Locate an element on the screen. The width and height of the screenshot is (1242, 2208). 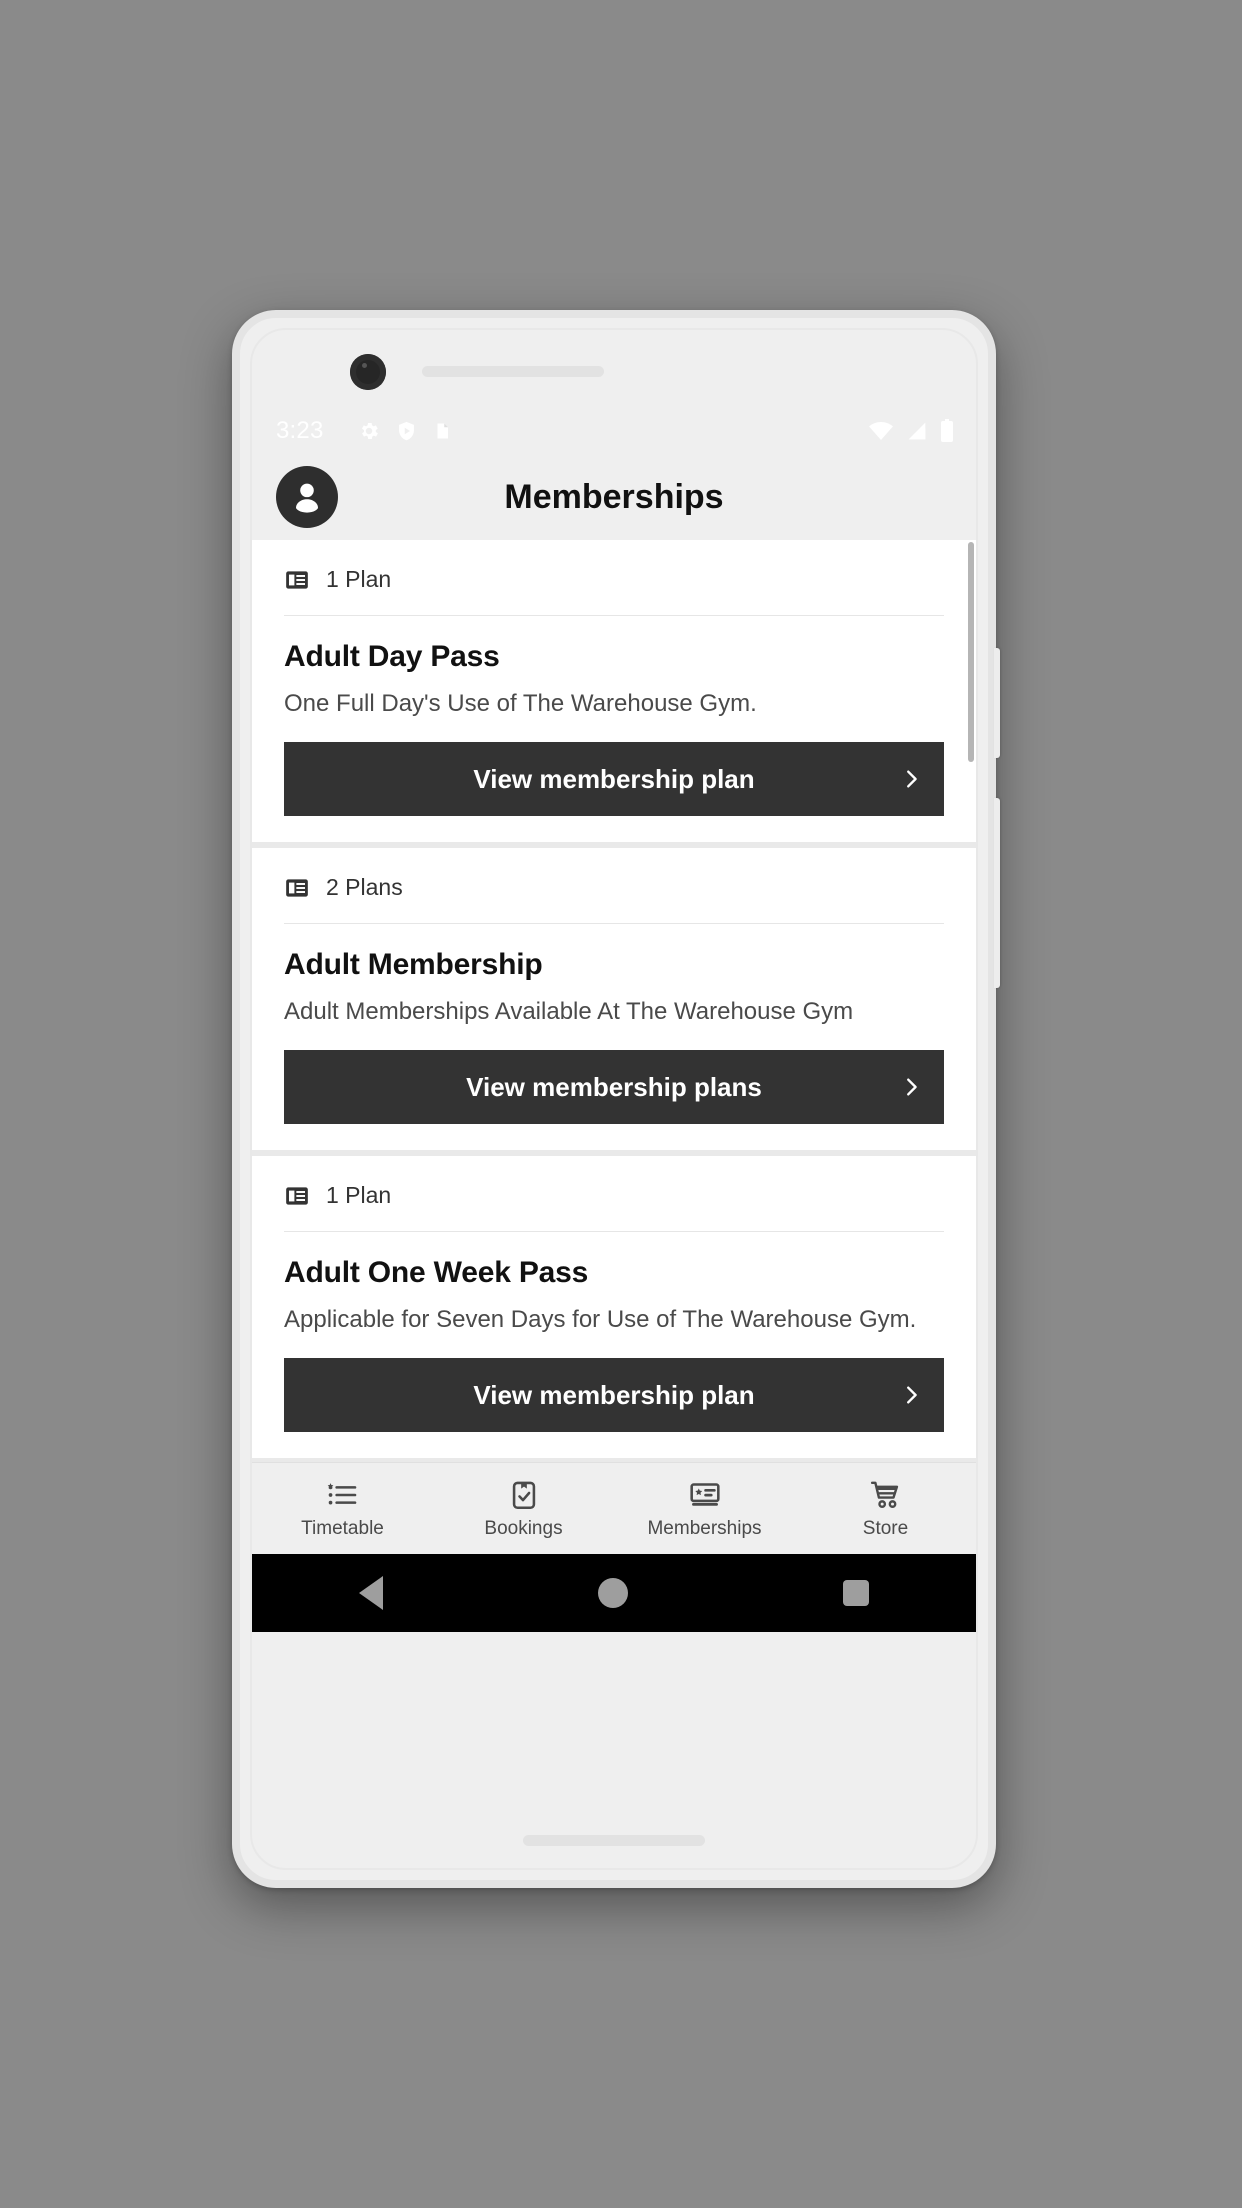
cell-signal-icon is located at coordinates (917, 431).